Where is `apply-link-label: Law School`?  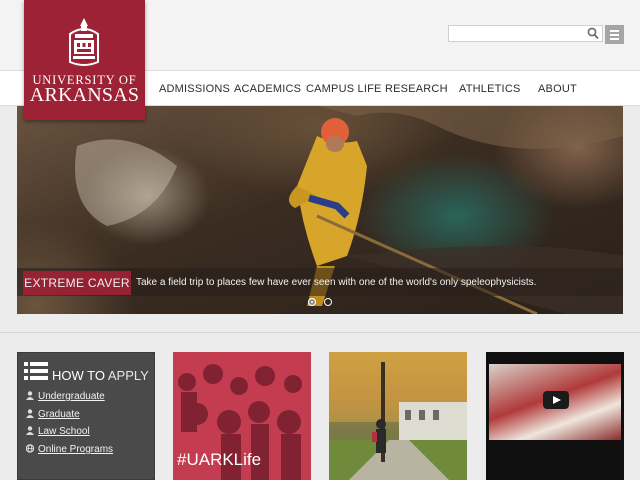
apply-link-label: Law School is located at coordinates (64, 431).